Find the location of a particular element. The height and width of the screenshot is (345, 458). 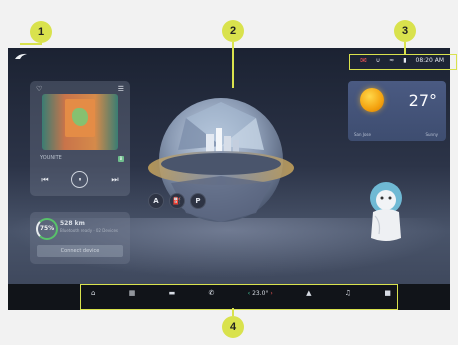

city-globe-illustration is located at coordinates (221, 160).